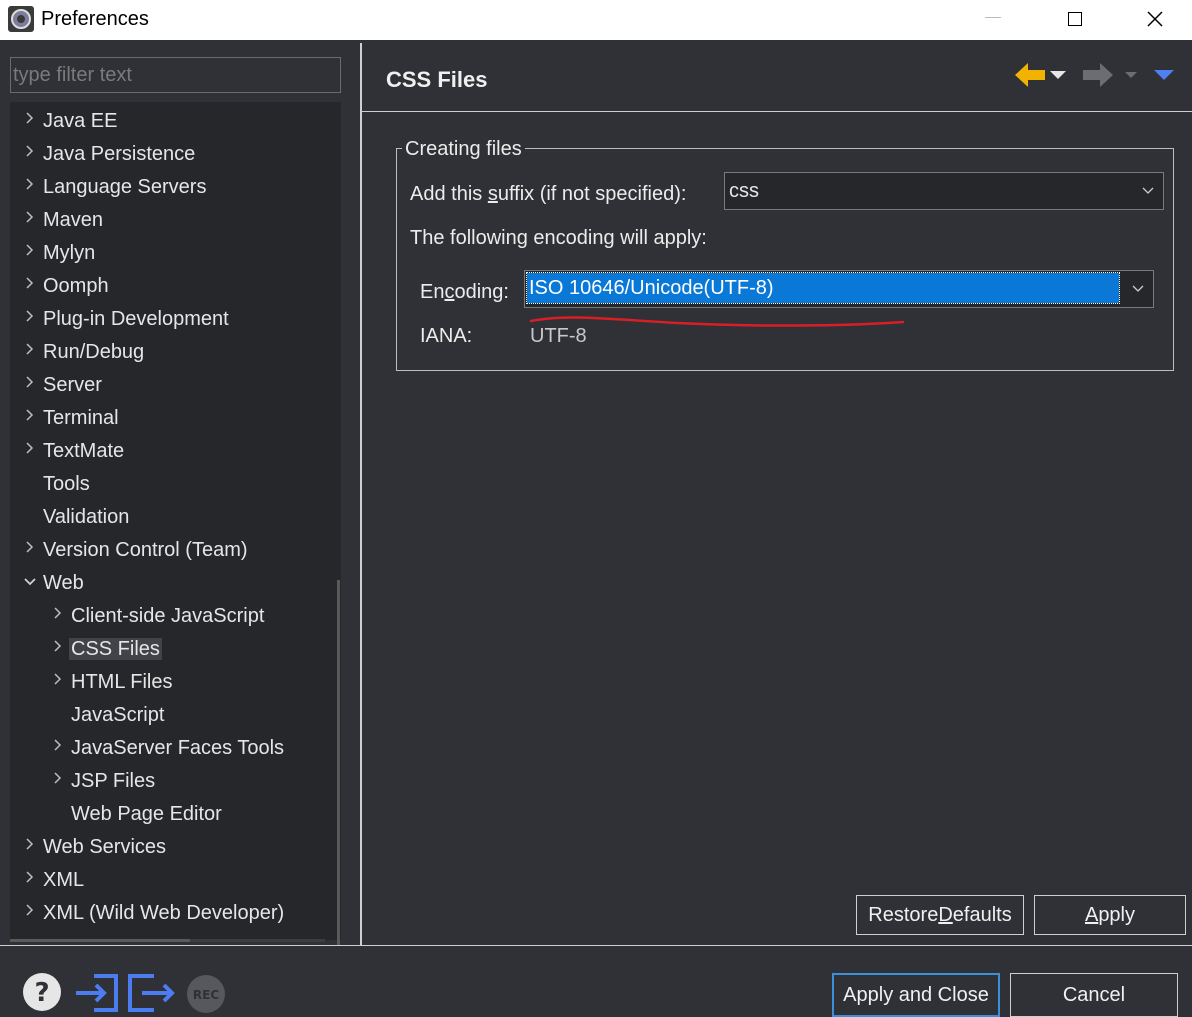 This screenshot has width=1192, height=1017. What do you see at coordinates (437, 79) in the screenshot?
I see `page-title: CSS Files` at bounding box center [437, 79].